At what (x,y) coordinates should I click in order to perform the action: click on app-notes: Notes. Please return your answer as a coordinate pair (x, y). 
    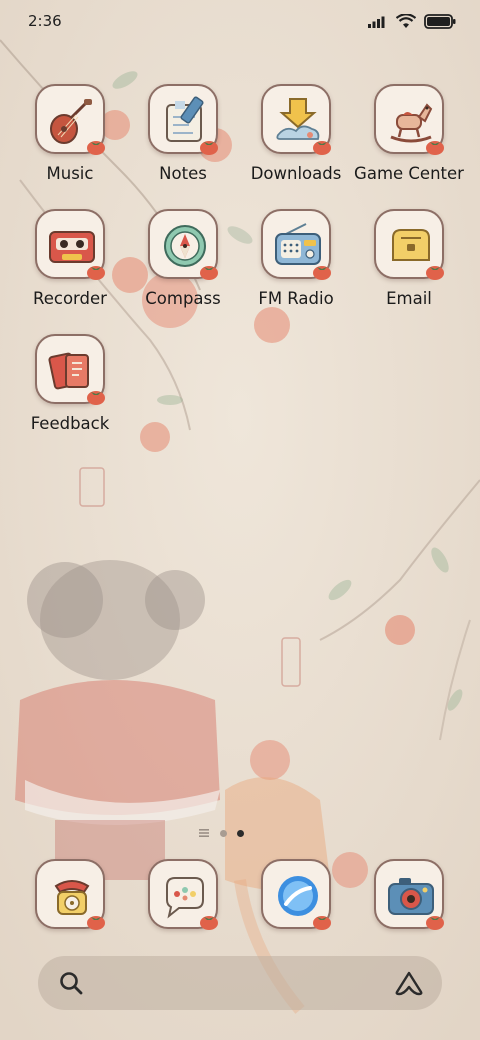
    Looking at the image, I should click on (183, 143).